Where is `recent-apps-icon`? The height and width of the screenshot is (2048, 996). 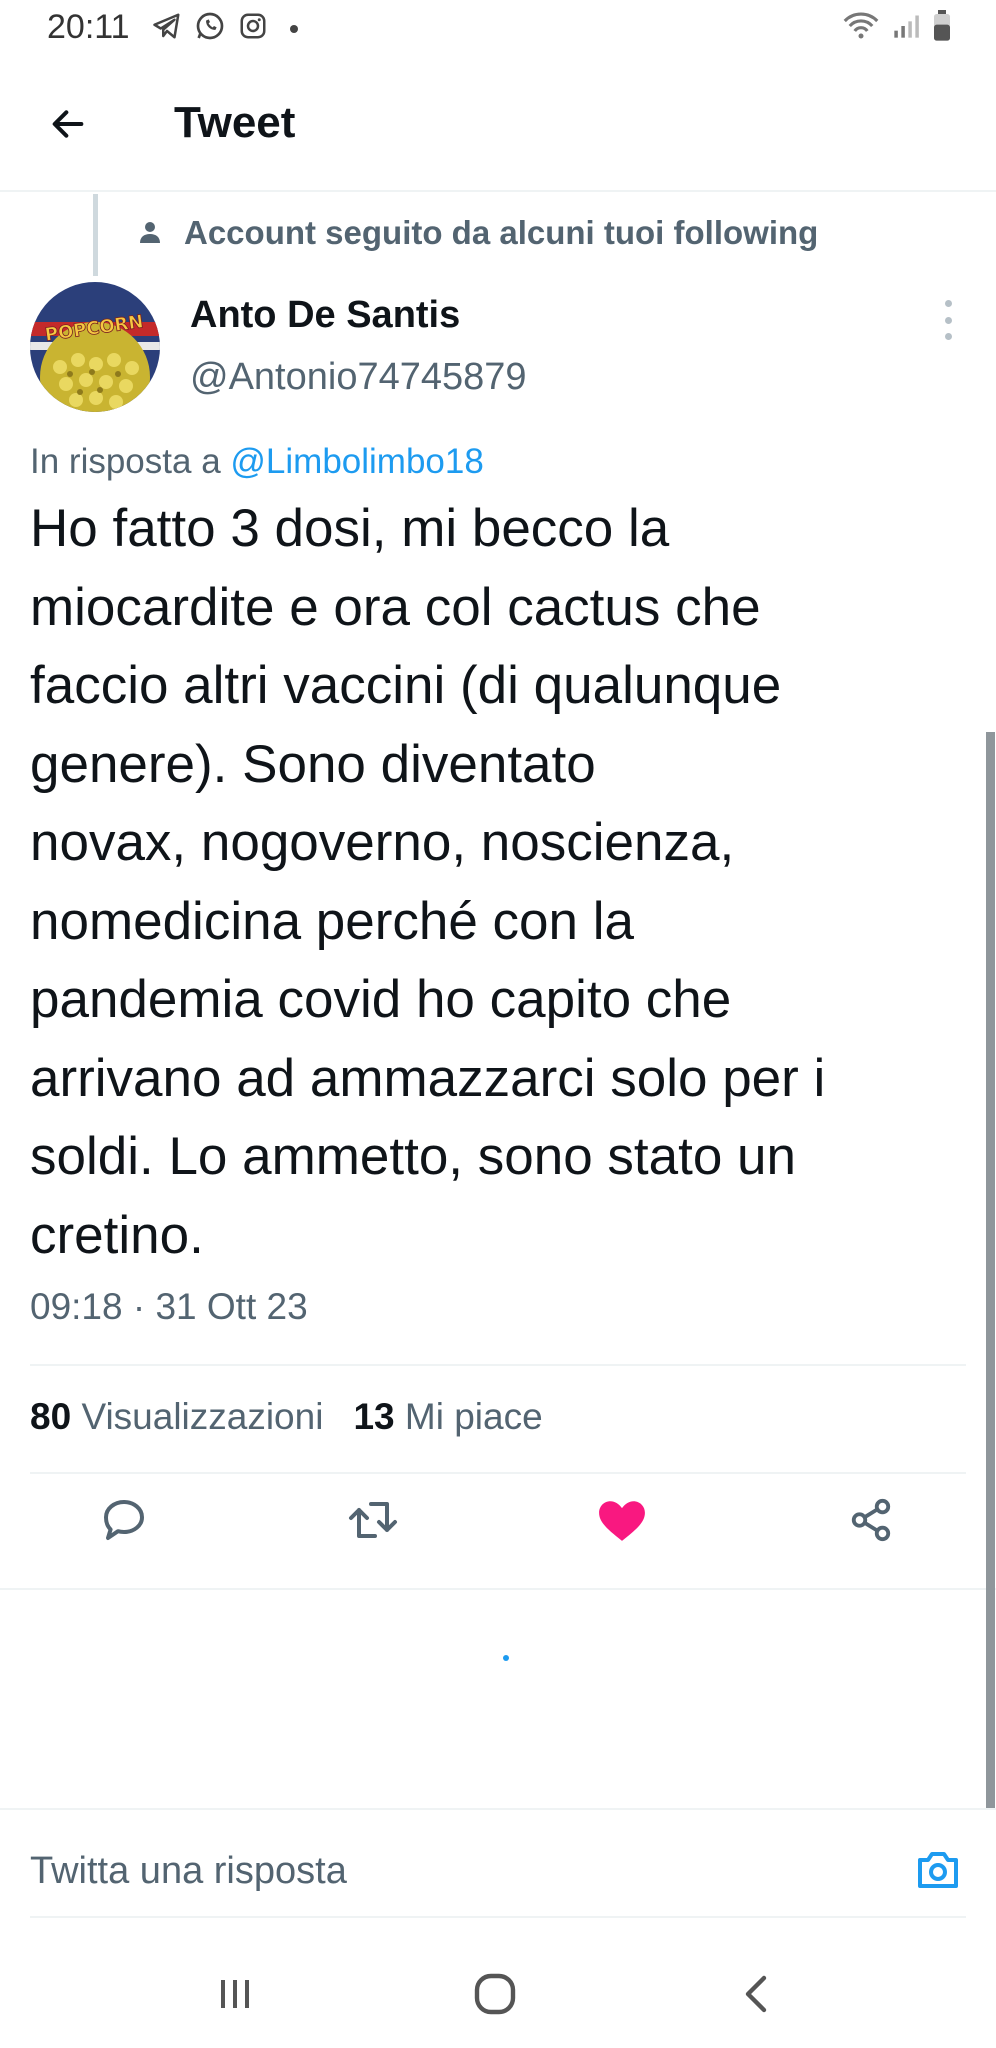
recent-apps-icon is located at coordinates (235, 1994).